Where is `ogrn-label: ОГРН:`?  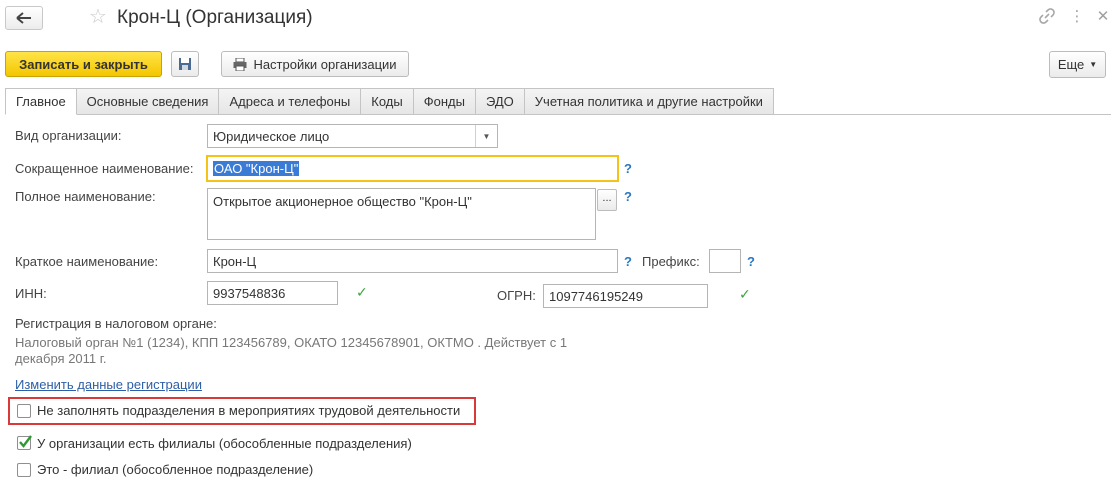
ogrn-label: ОГРН: is located at coordinates (516, 295).